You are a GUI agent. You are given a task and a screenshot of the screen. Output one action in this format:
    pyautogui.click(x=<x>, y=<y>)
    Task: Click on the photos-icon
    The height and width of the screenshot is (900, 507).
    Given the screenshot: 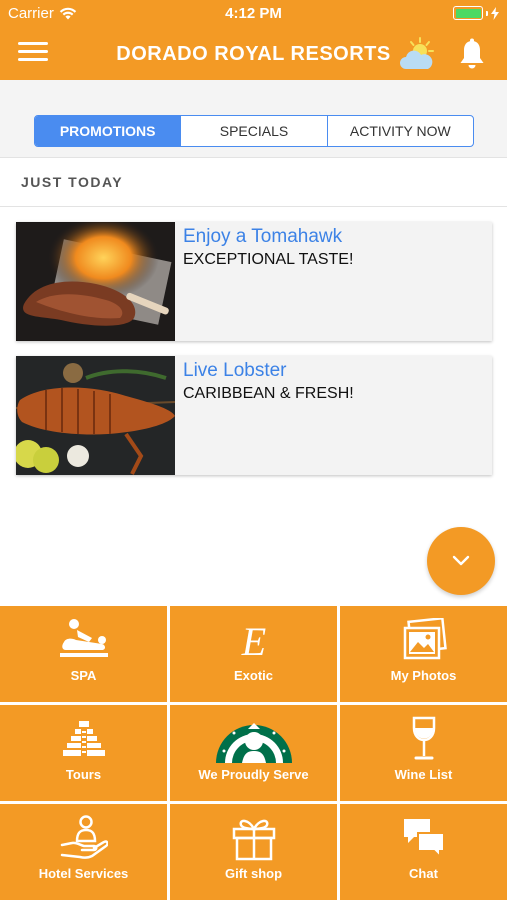 What is the action you would take?
    pyautogui.click(x=425, y=639)
    